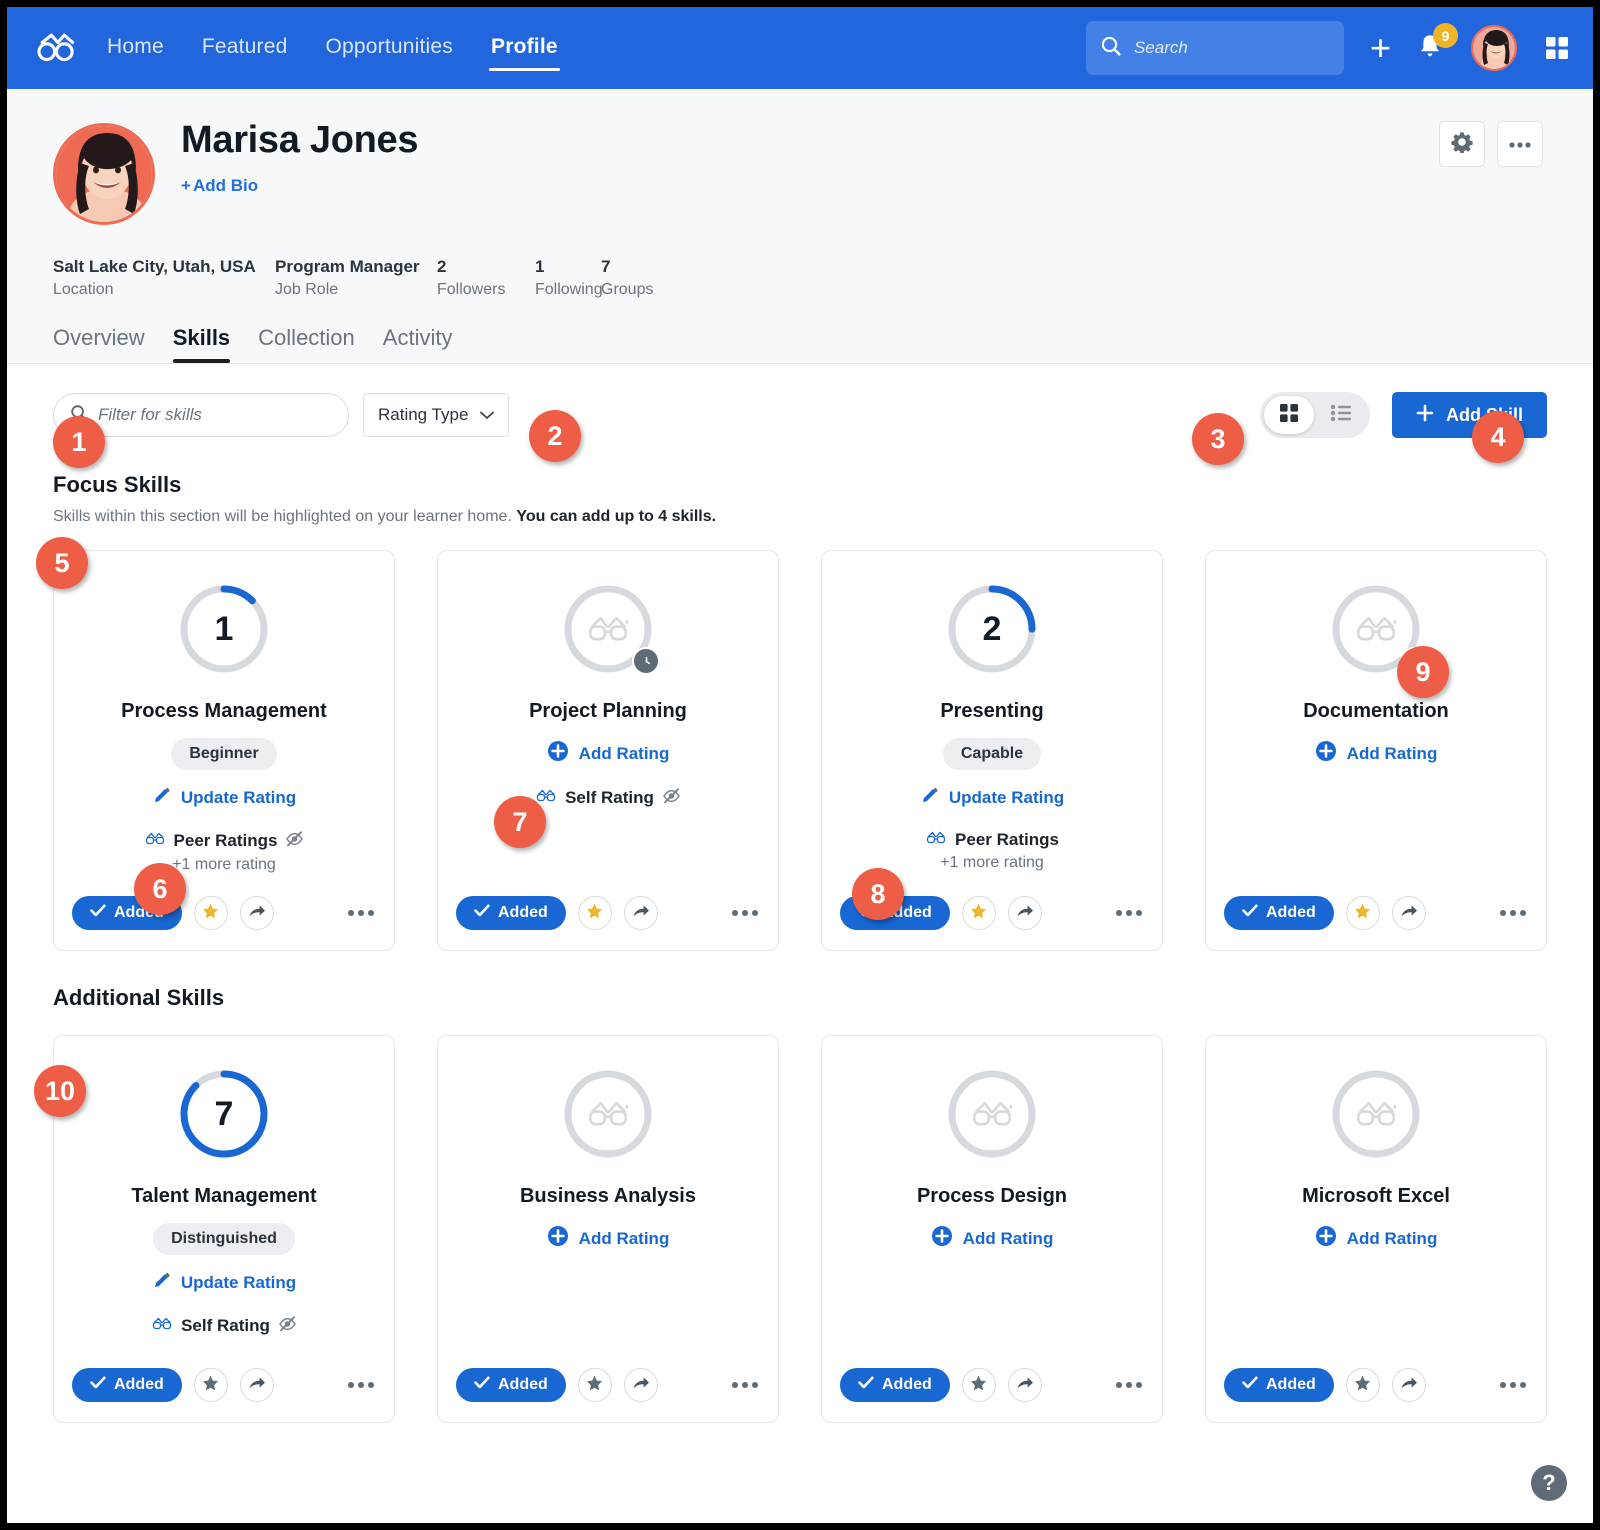 The width and height of the screenshot is (1600, 1530). I want to click on rating-source-label: Self Rating, so click(609, 797).